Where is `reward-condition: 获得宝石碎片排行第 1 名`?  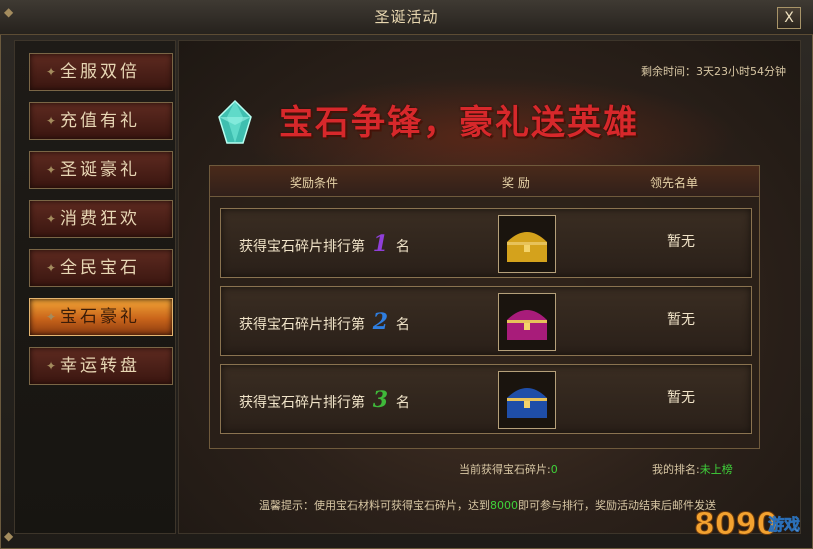
reward-condition: 获得宝石碎片排行第 1 名 is located at coordinates (324, 244).